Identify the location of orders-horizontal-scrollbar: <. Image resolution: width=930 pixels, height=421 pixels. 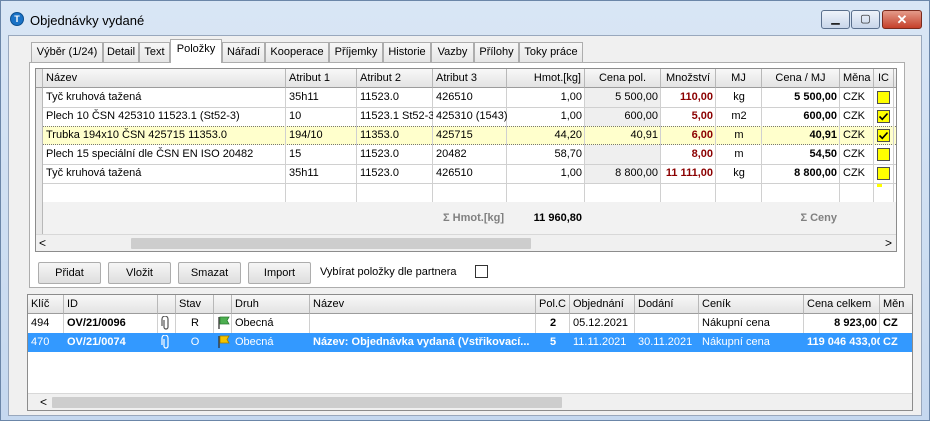
(470, 401).